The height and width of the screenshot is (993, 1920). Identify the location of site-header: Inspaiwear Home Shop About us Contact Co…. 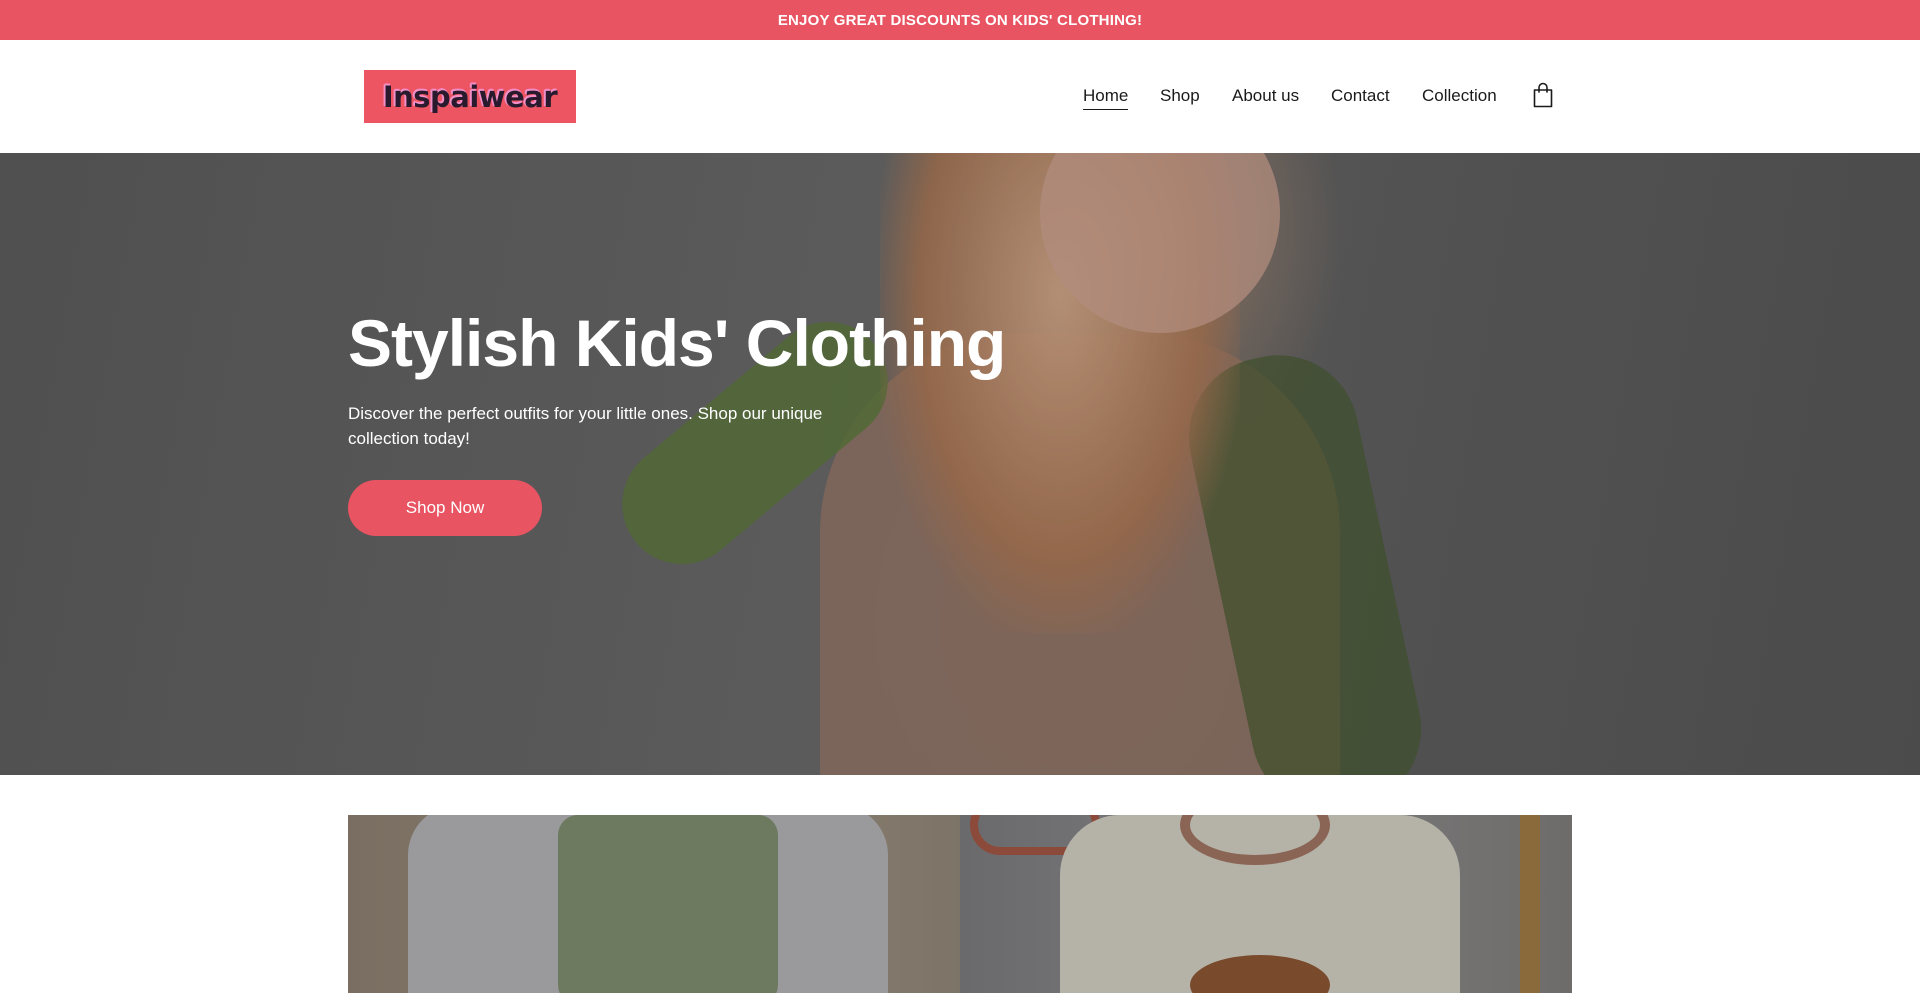
(960, 96).